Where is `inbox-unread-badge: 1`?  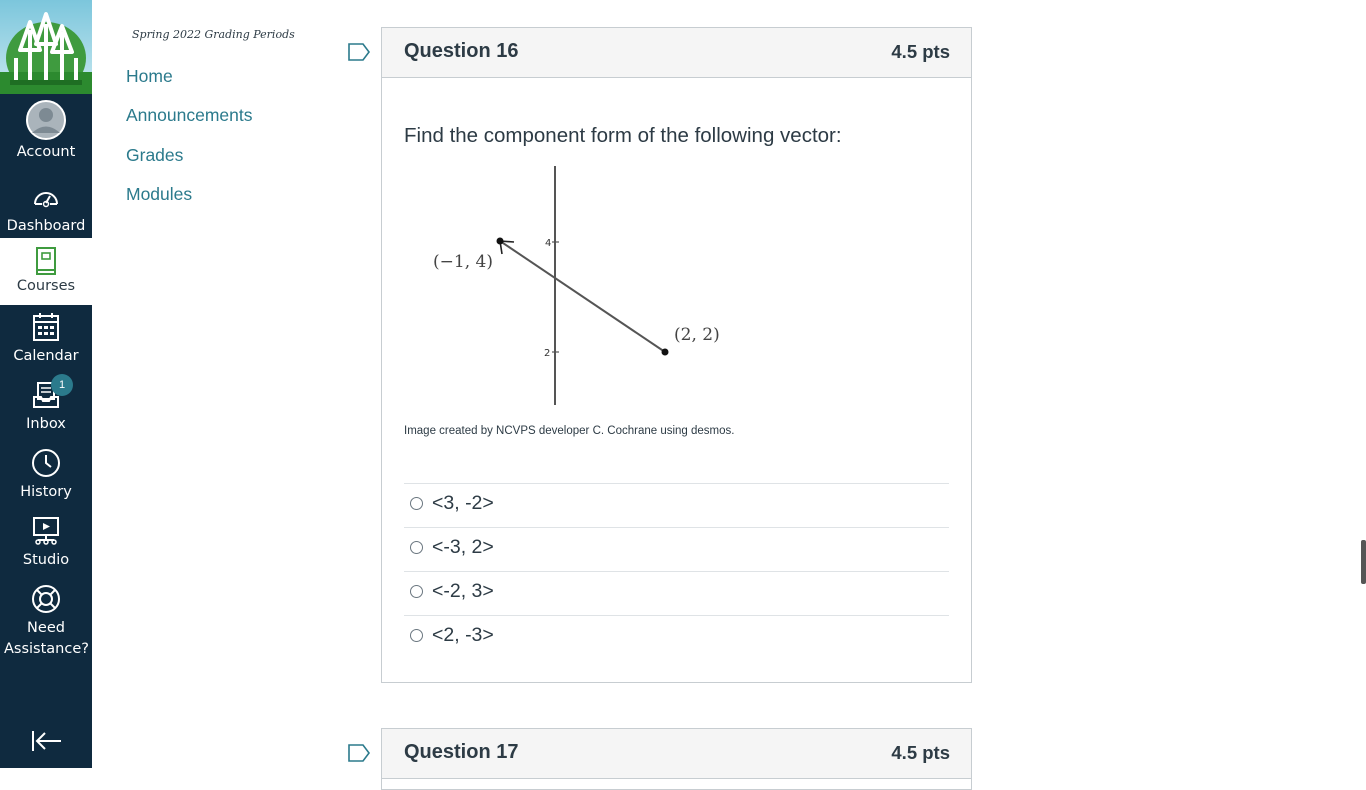 inbox-unread-badge: 1 is located at coordinates (62, 385).